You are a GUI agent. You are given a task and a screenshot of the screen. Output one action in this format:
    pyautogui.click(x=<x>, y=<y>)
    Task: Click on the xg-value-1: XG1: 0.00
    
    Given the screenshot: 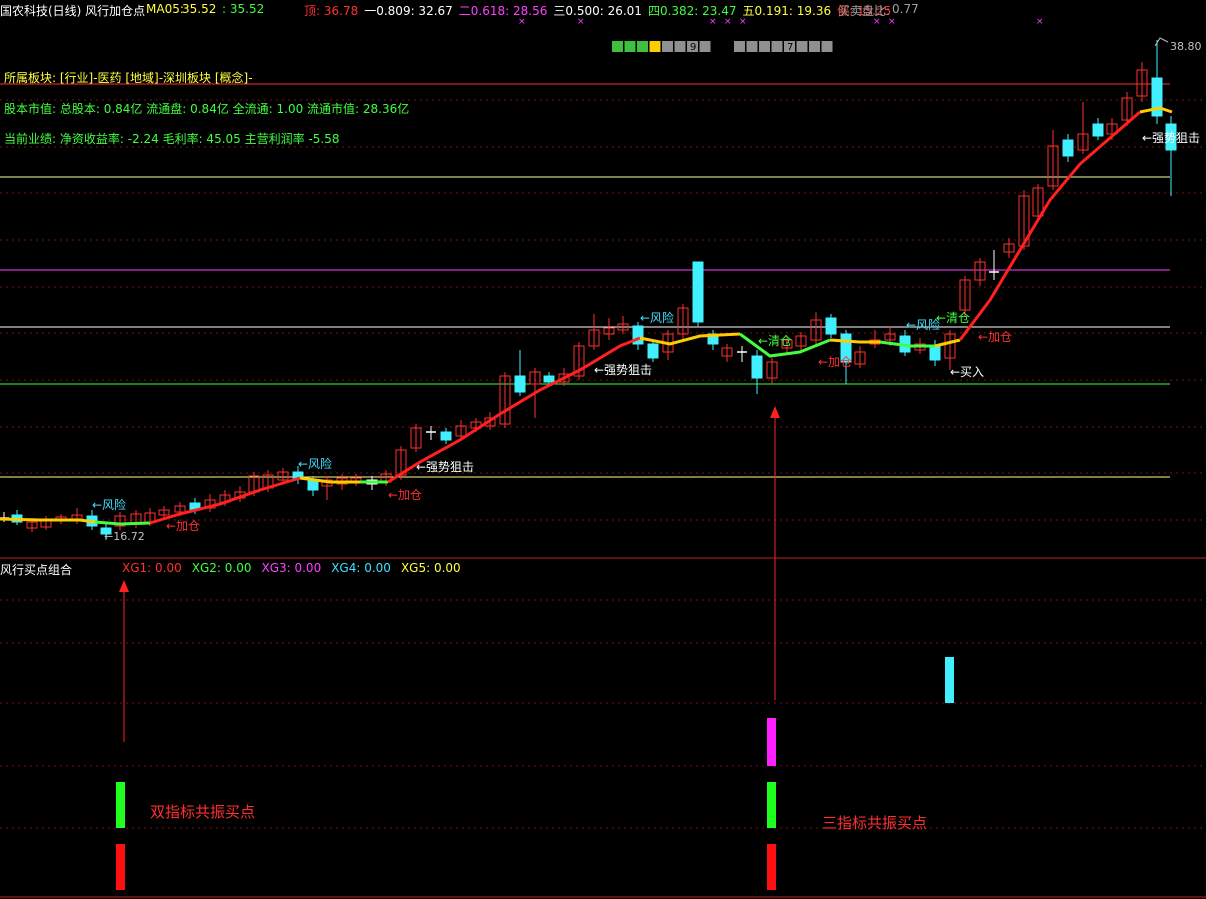 What is the action you would take?
    pyautogui.click(x=152, y=568)
    